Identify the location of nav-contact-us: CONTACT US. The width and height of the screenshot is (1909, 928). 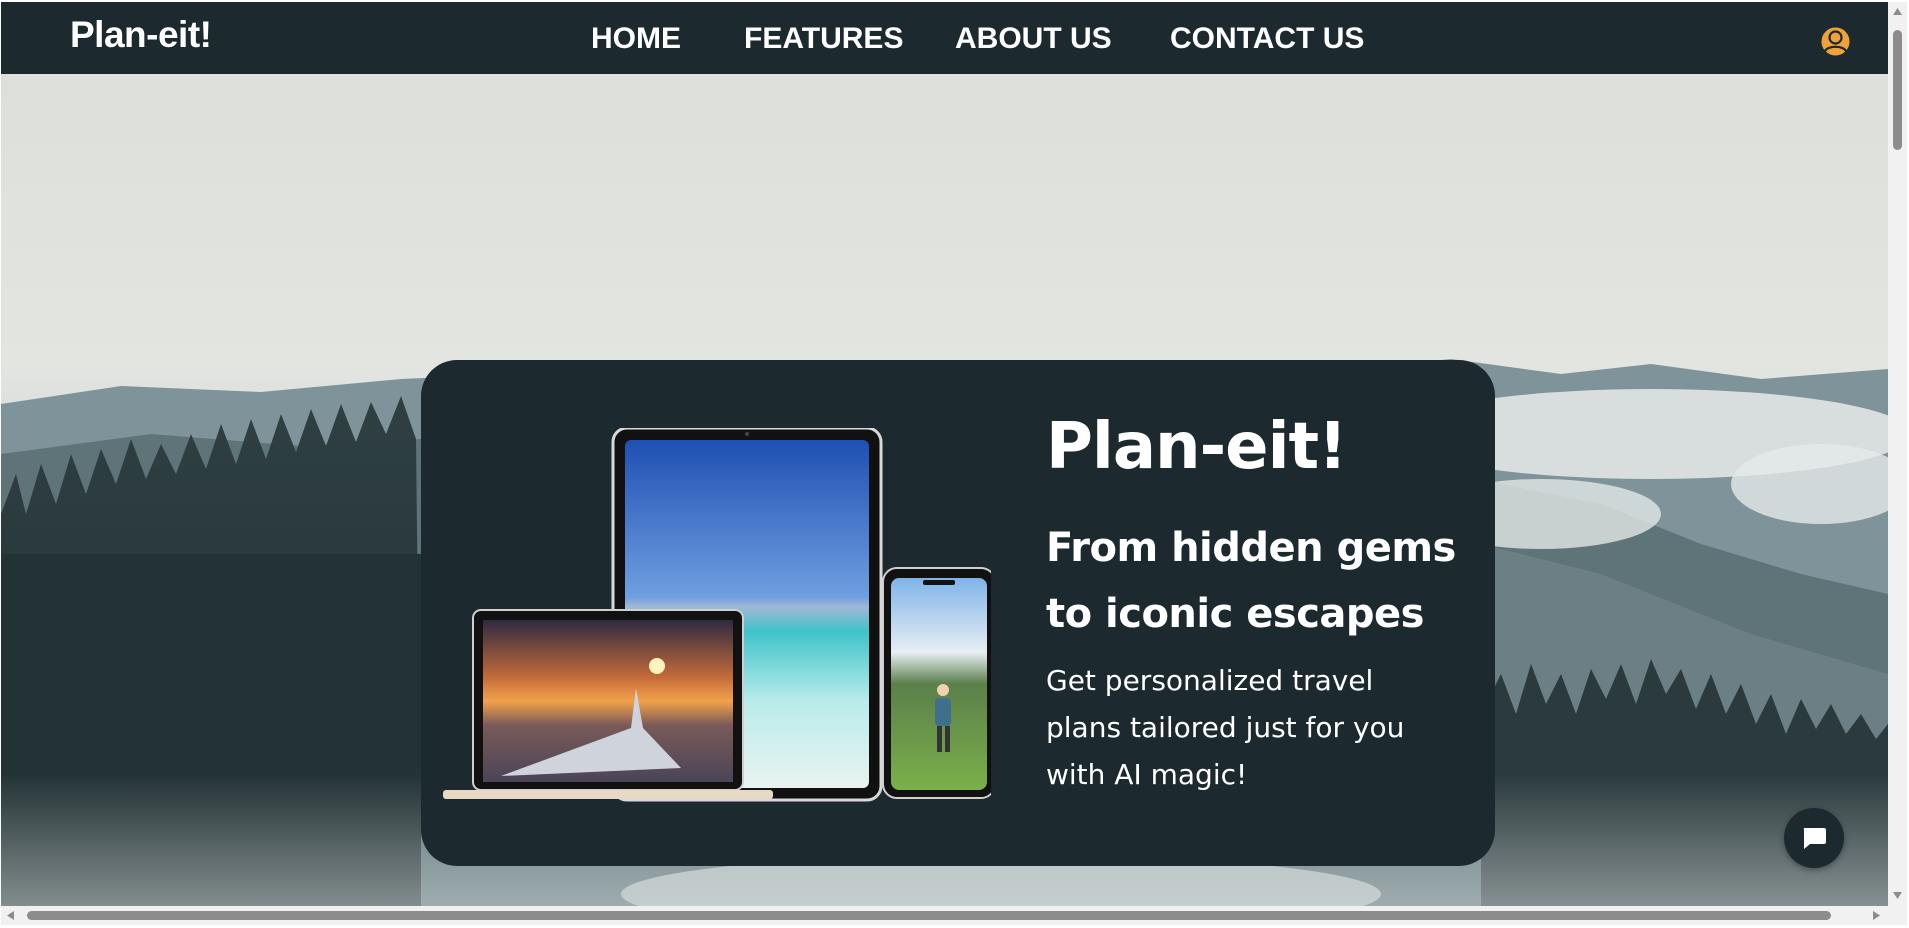
(1267, 39).